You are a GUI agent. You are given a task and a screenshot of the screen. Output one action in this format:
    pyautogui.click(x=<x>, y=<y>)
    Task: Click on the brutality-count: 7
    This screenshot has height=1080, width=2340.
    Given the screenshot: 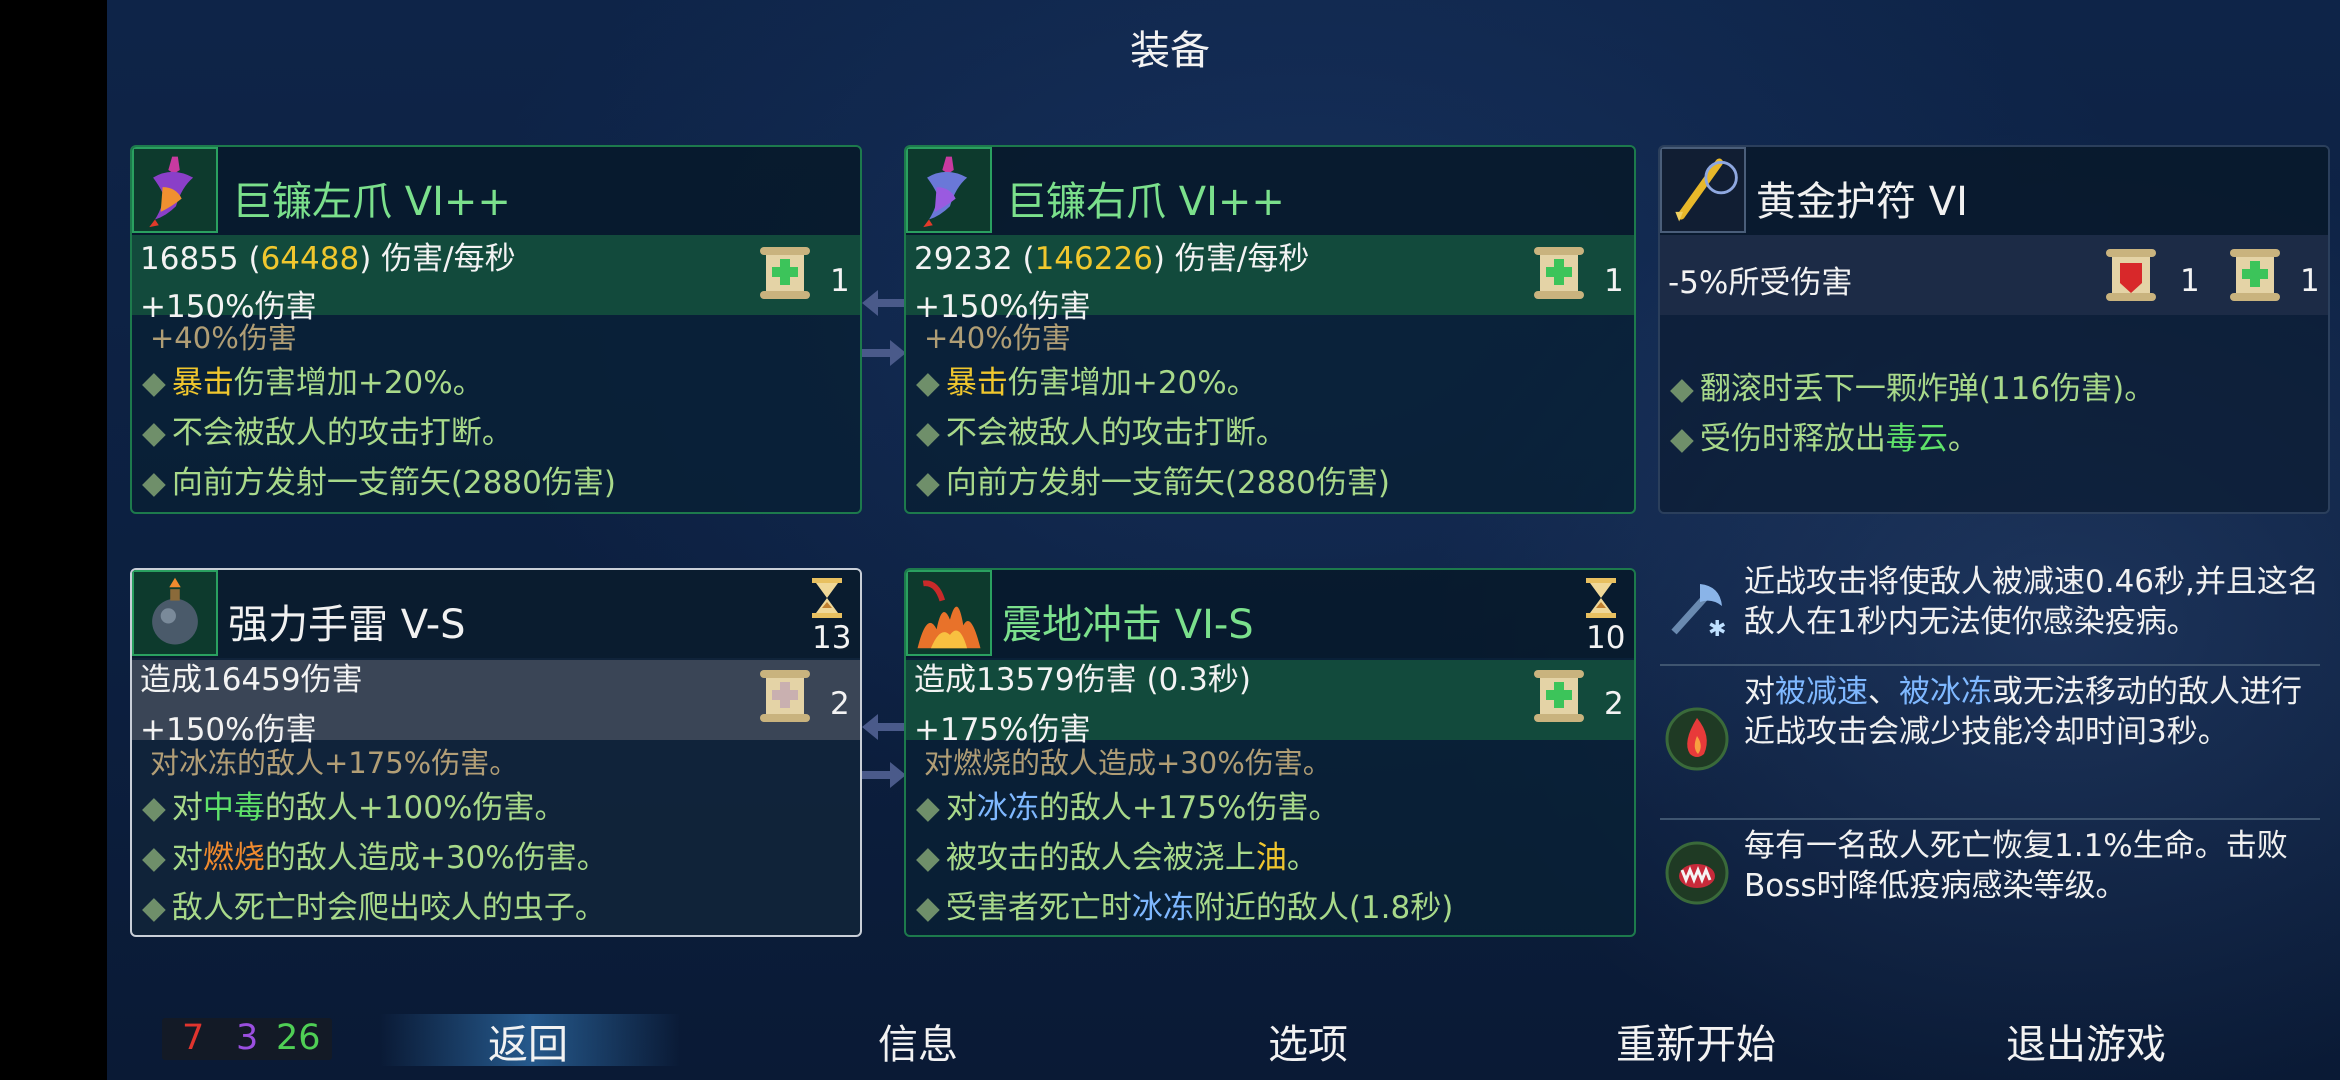 What is the action you would take?
    pyautogui.click(x=193, y=1038)
    